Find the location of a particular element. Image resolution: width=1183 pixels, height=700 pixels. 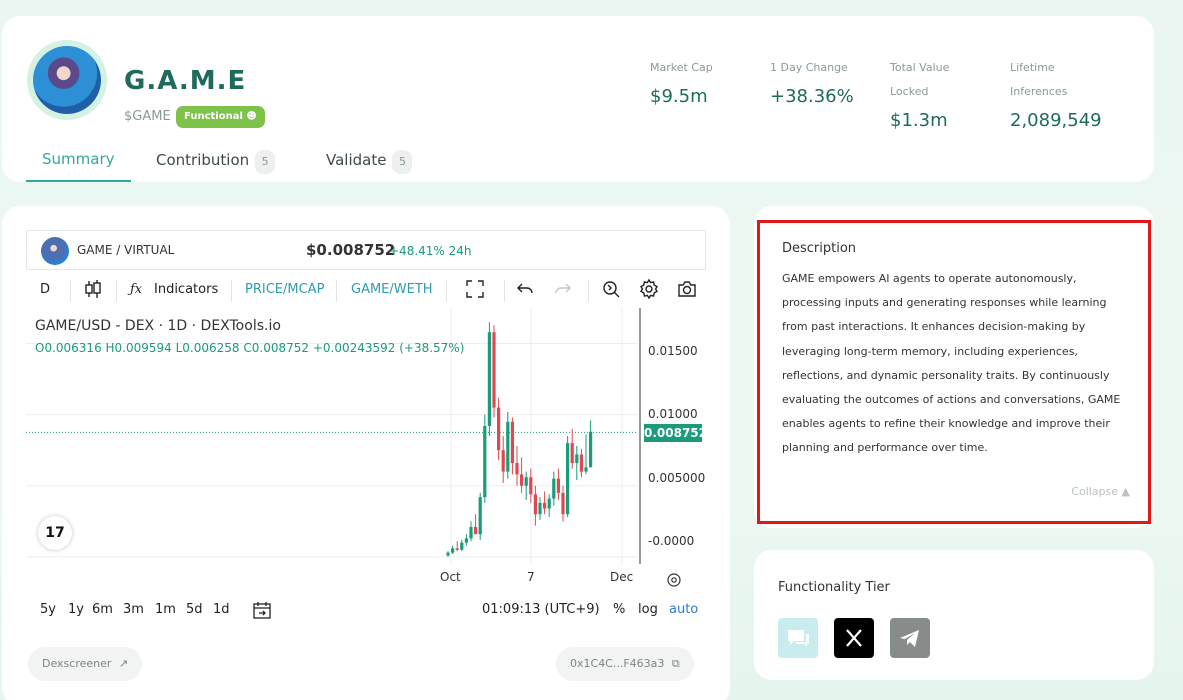

pair-change: +48.41% 24h is located at coordinates (430, 251).